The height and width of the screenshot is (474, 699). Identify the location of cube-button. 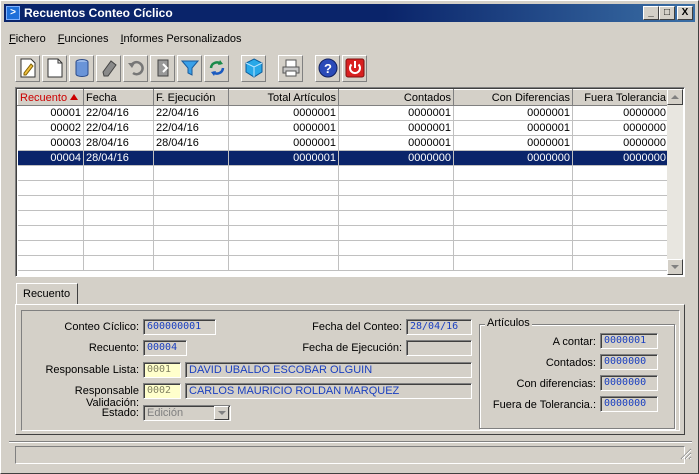
(253, 68).